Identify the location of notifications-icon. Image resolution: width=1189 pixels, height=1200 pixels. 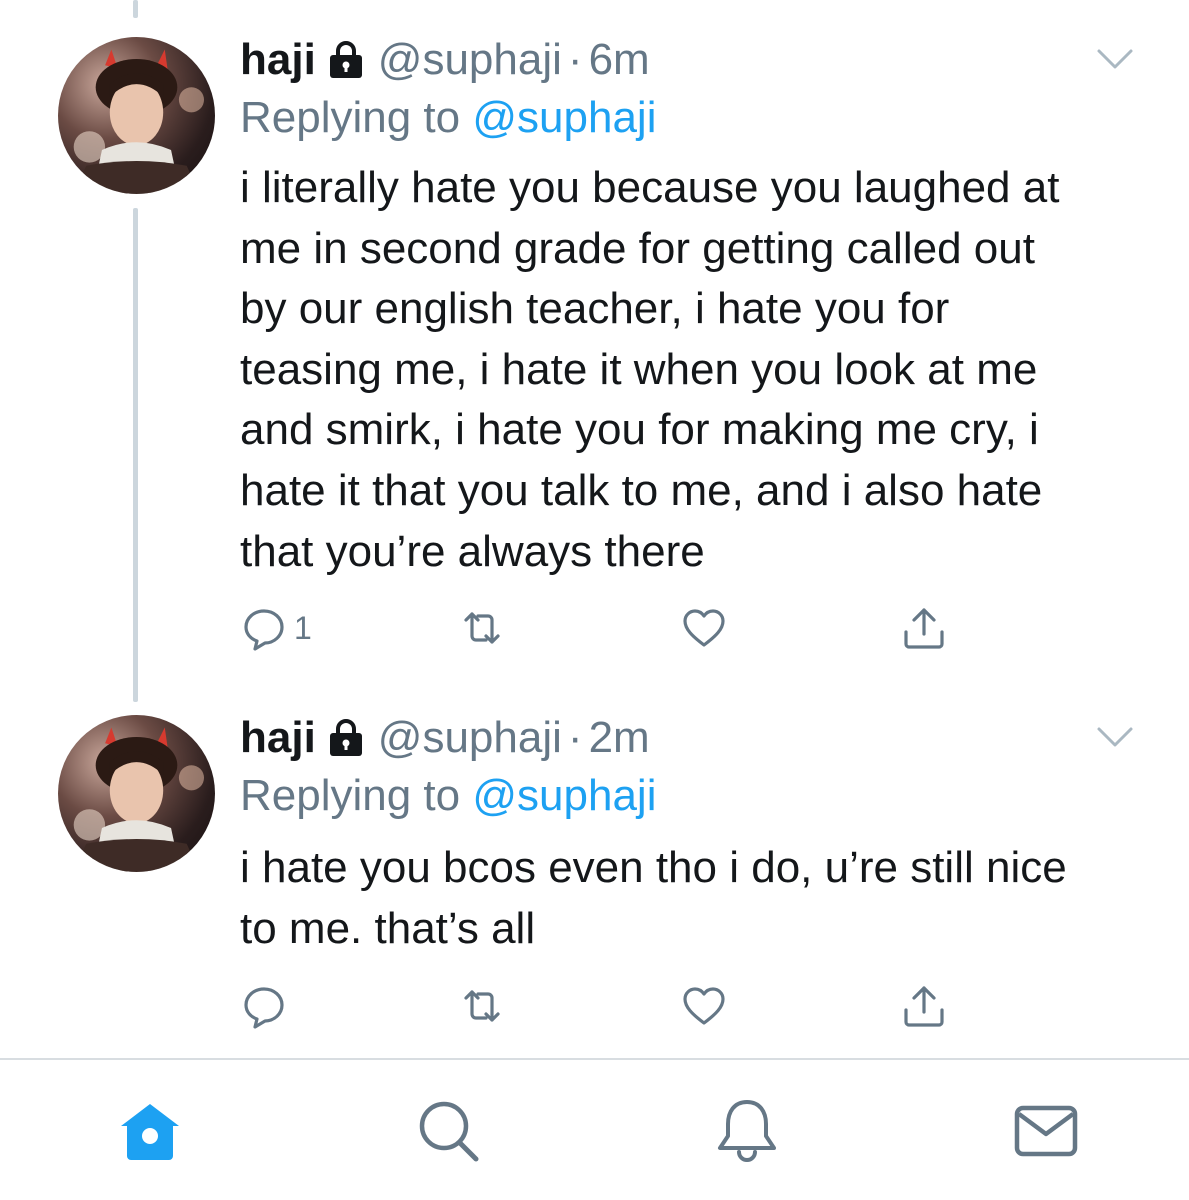
(747, 1131).